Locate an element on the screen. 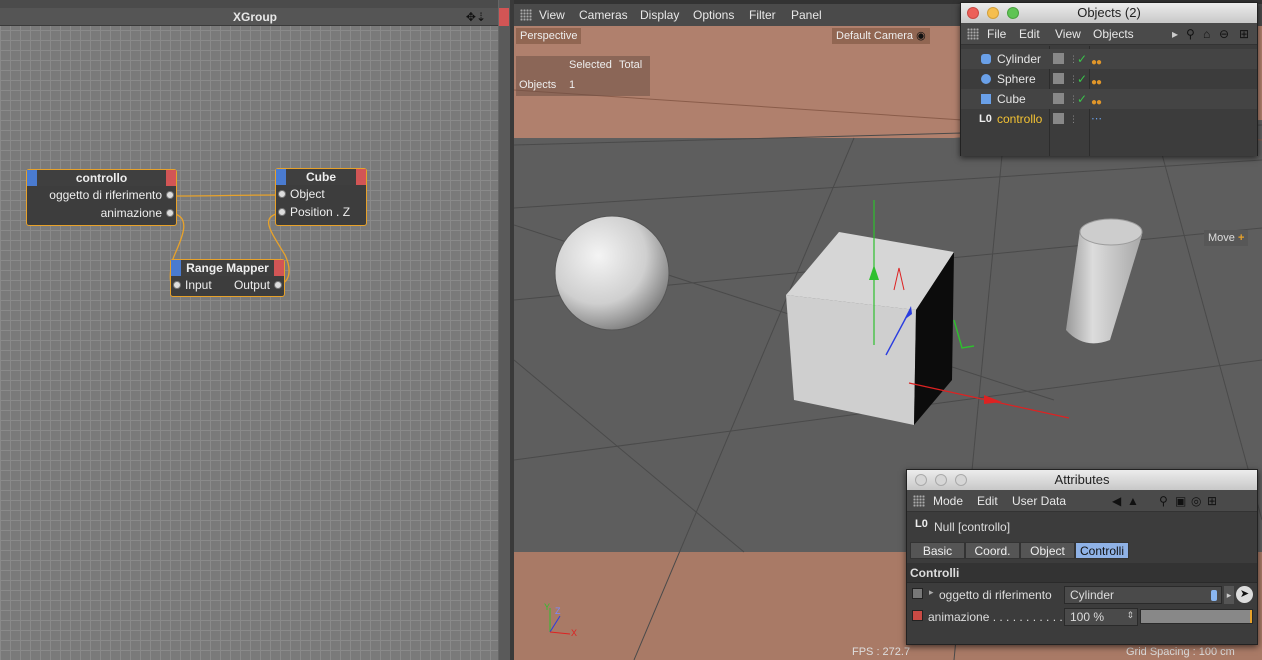 The height and width of the screenshot is (660, 1262). menu-display: Display is located at coordinates (659, 15).